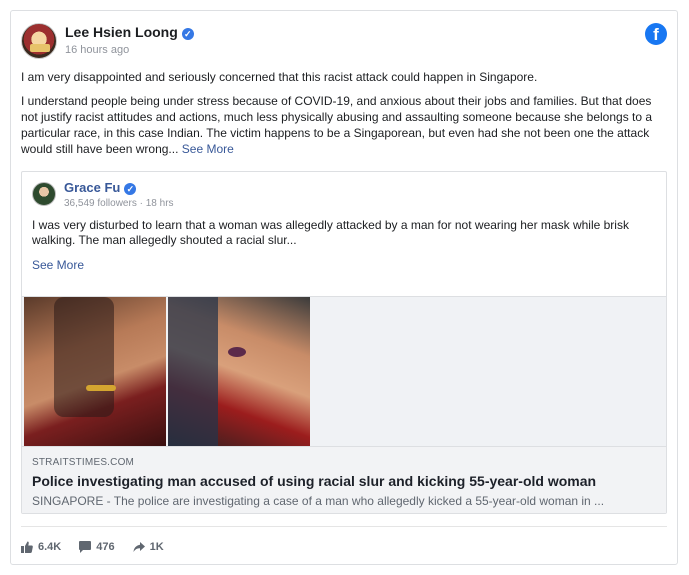 Image resolution: width=689 pixels, height=575 pixels. What do you see at coordinates (92, 187) in the screenshot?
I see `shared-author-name: Grace Fu` at bounding box center [92, 187].